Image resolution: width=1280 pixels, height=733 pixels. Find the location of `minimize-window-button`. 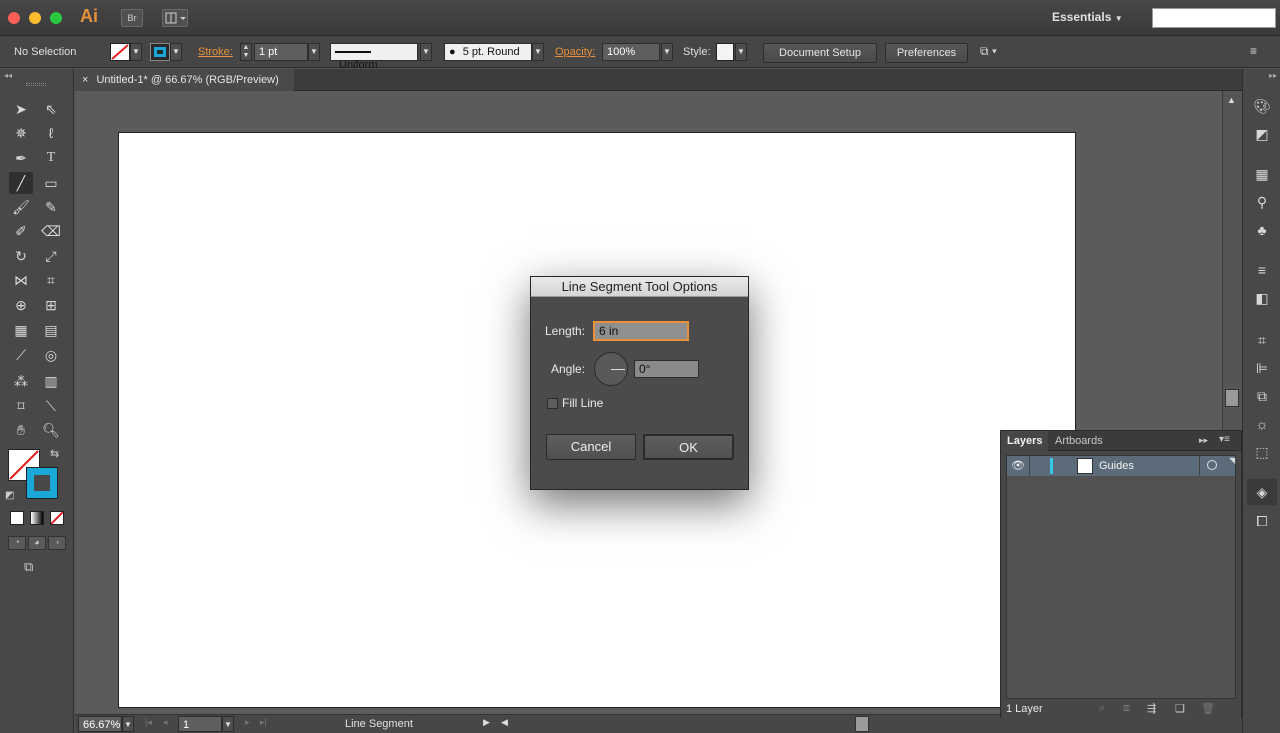

minimize-window-button is located at coordinates (35, 18).